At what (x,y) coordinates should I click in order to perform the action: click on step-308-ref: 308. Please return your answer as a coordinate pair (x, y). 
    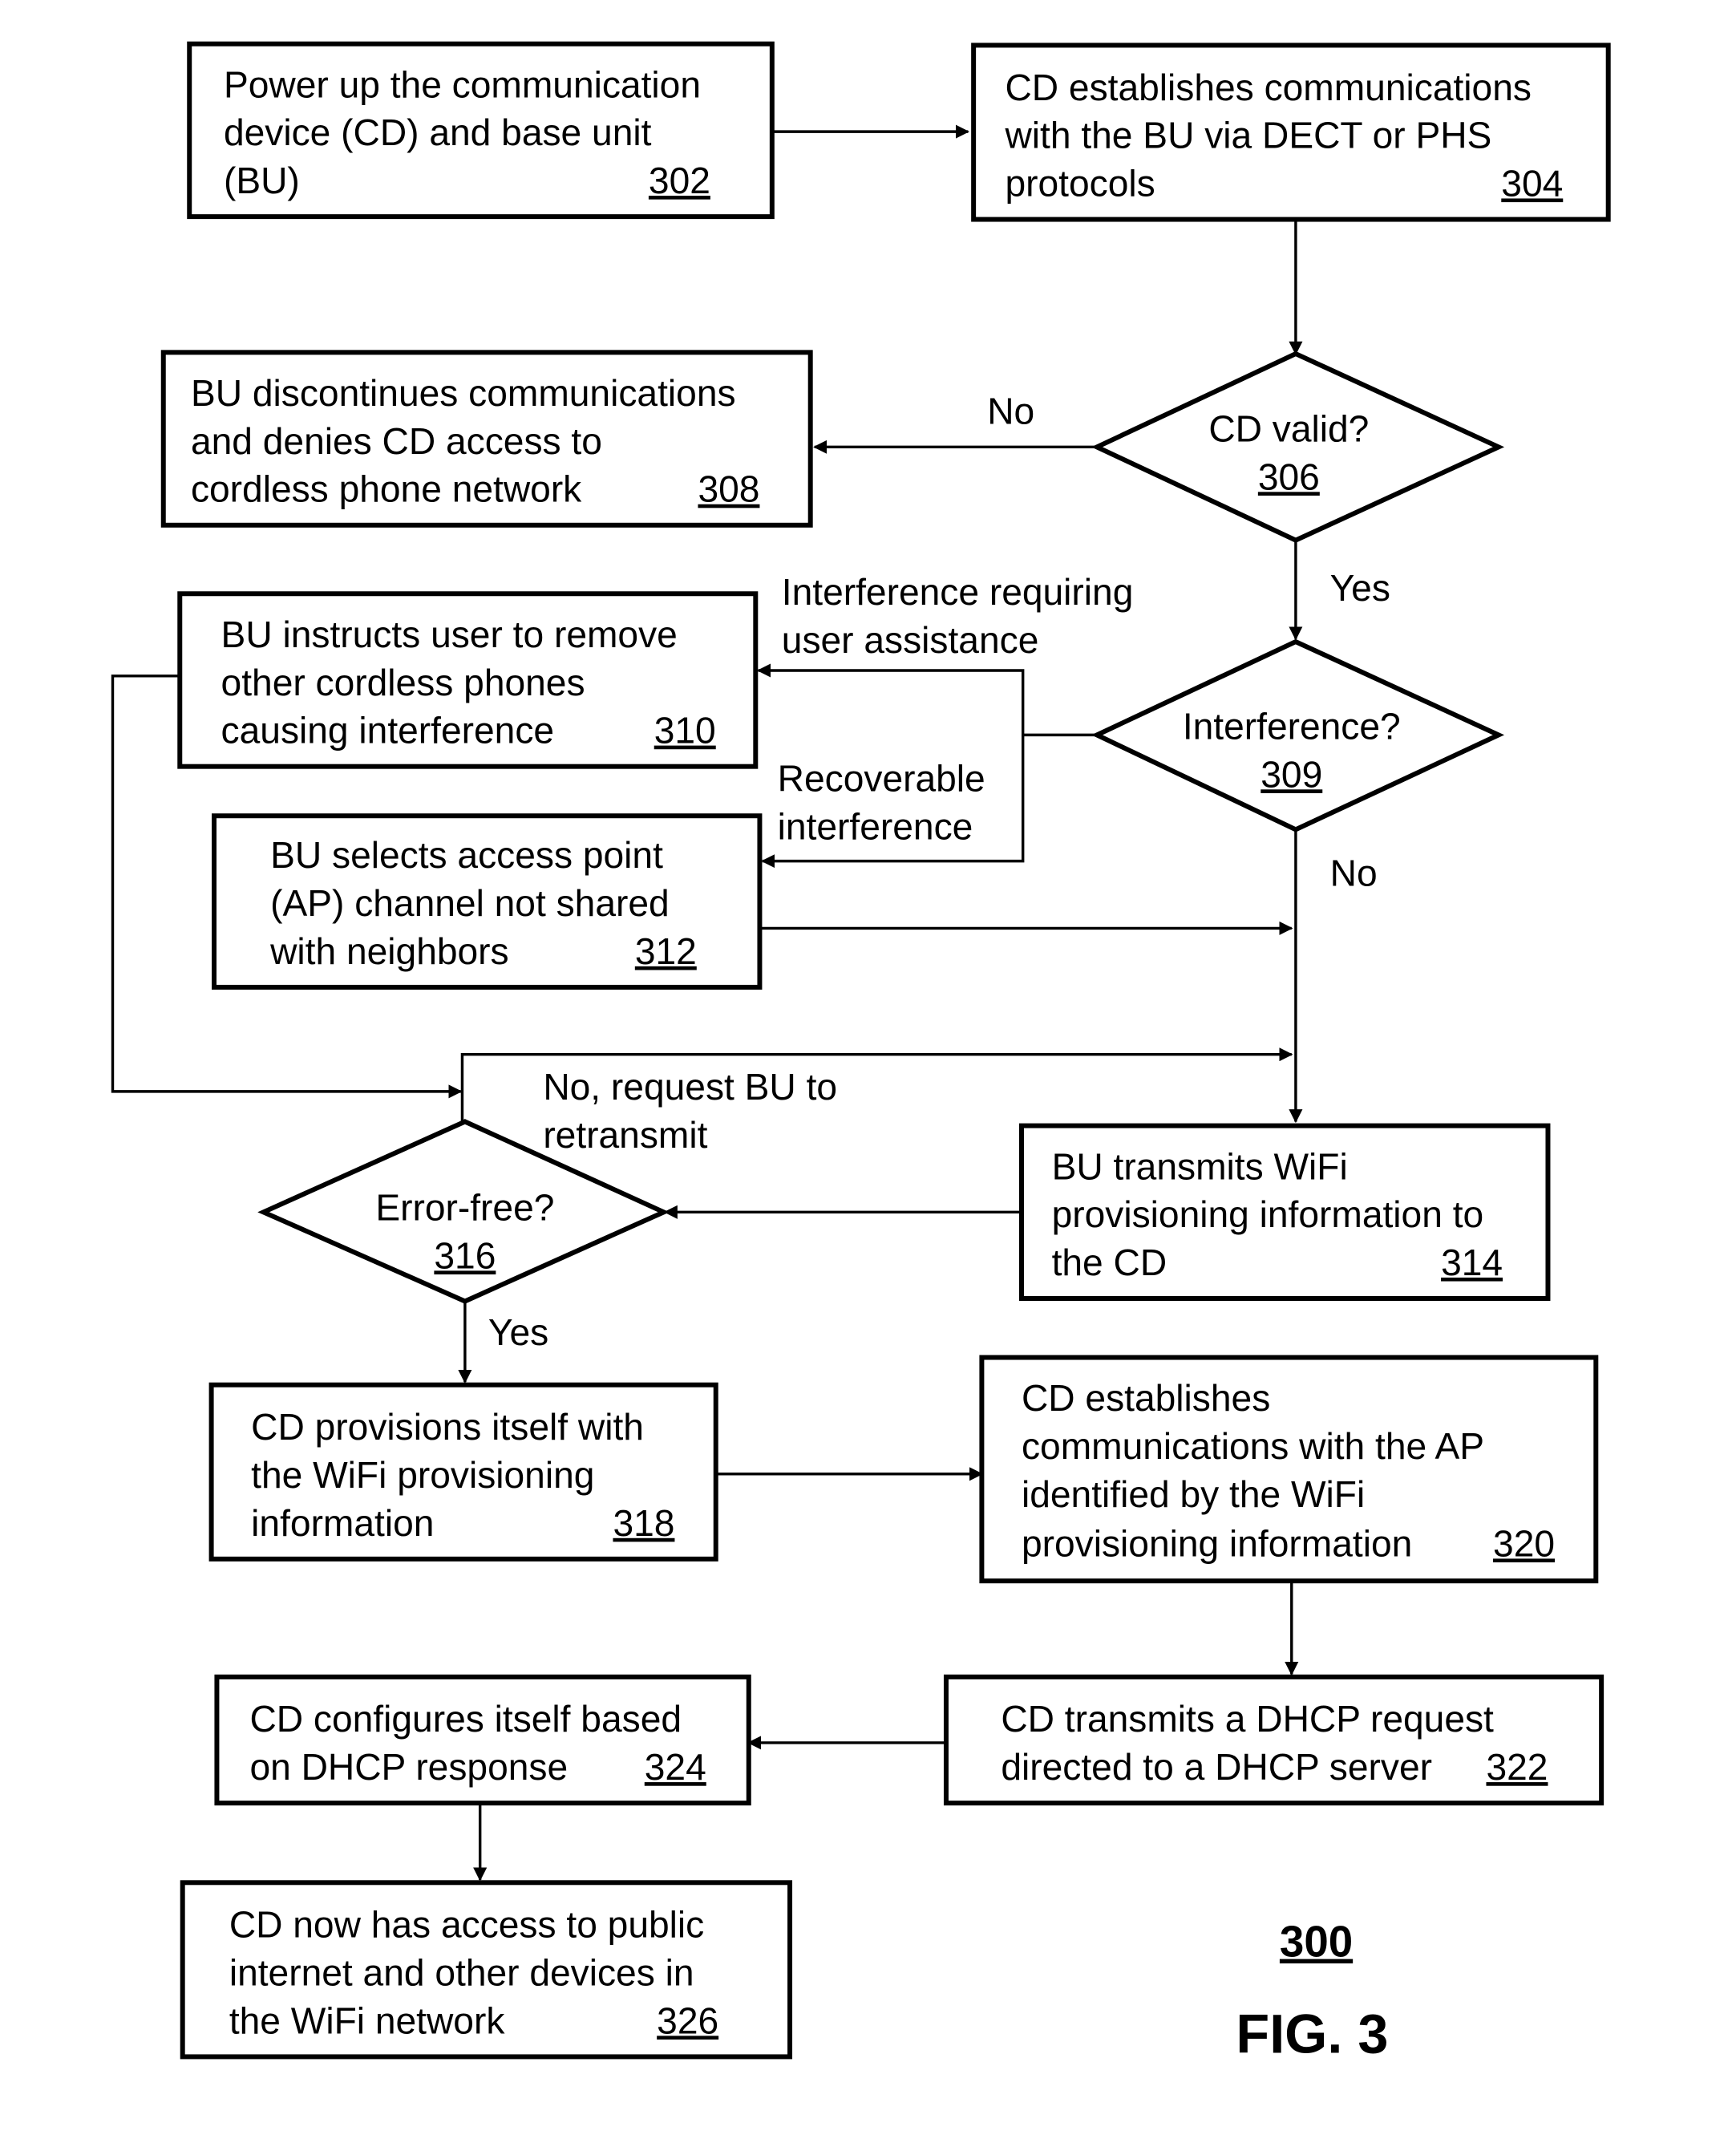
    Looking at the image, I should click on (729, 489).